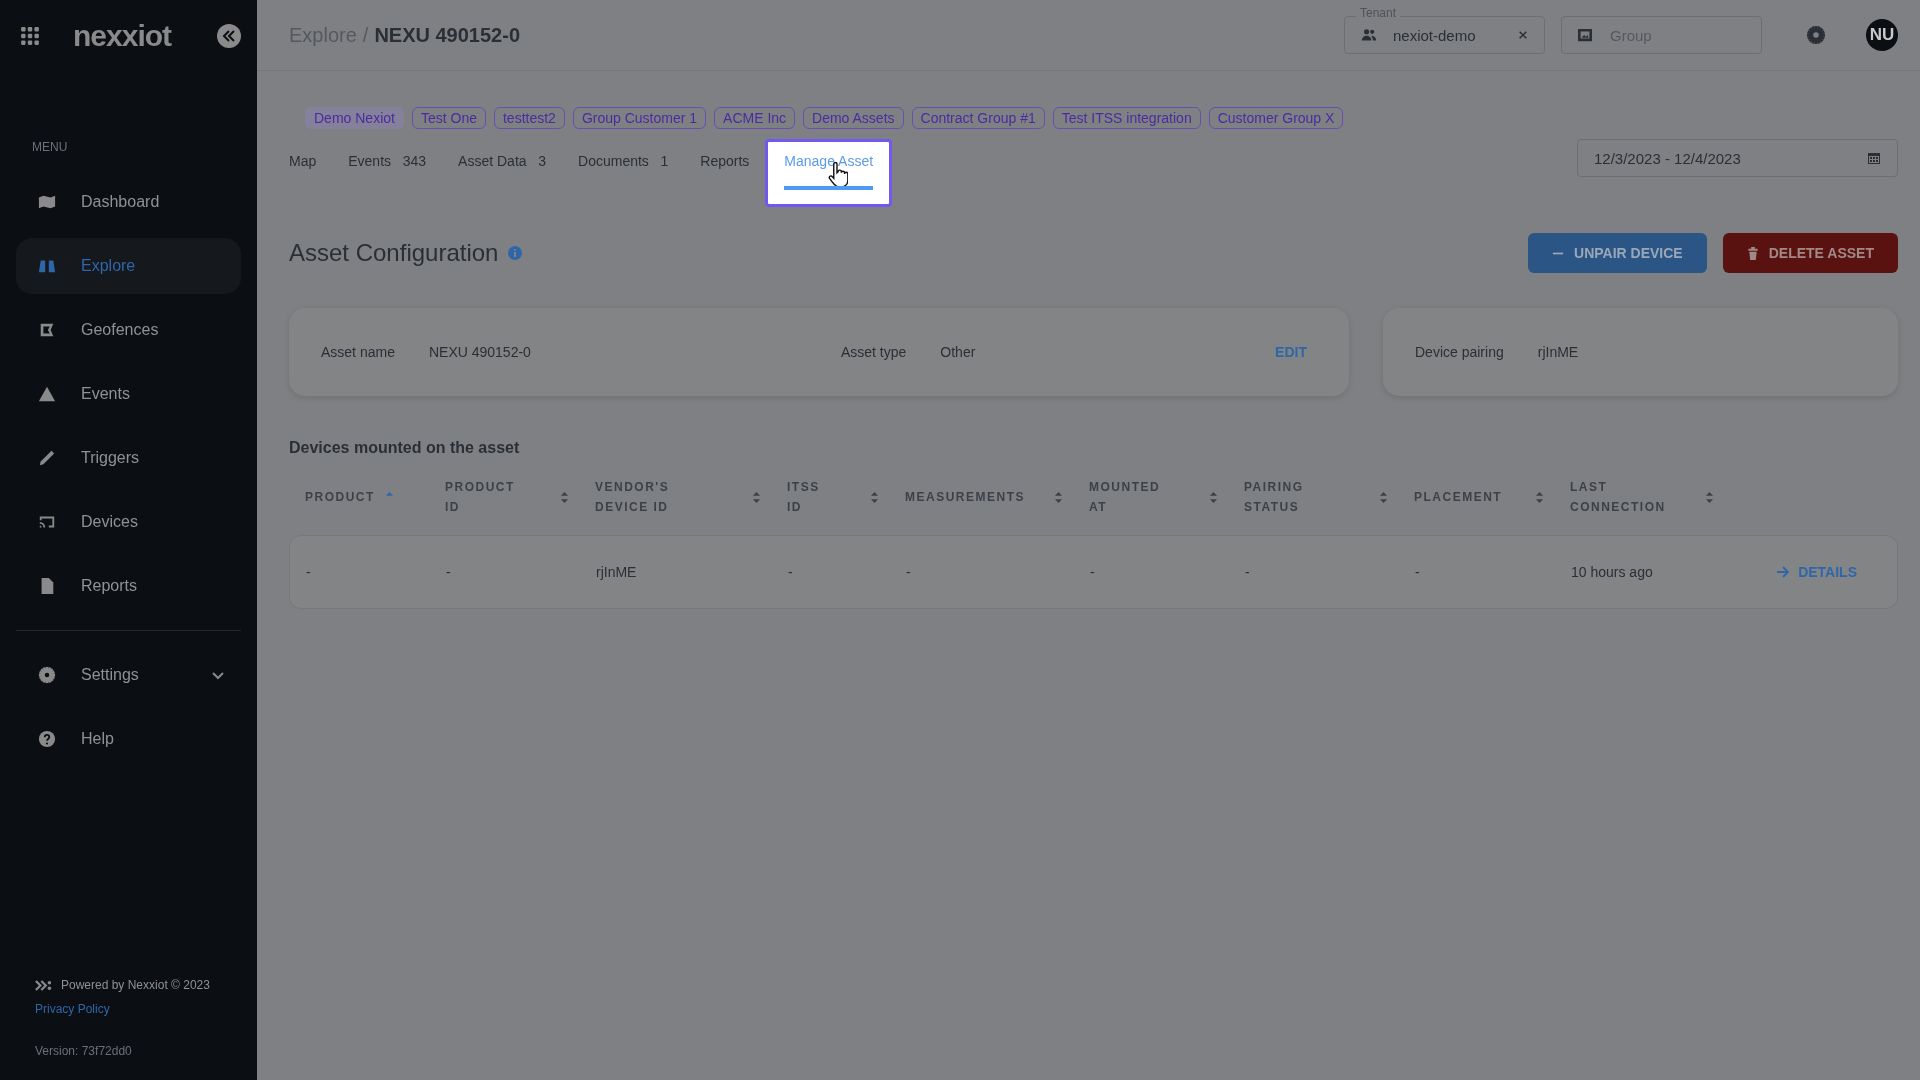  Describe the element at coordinates (394, 253) in the screenshot. I see `section-title: Asset Configuration` at that location.